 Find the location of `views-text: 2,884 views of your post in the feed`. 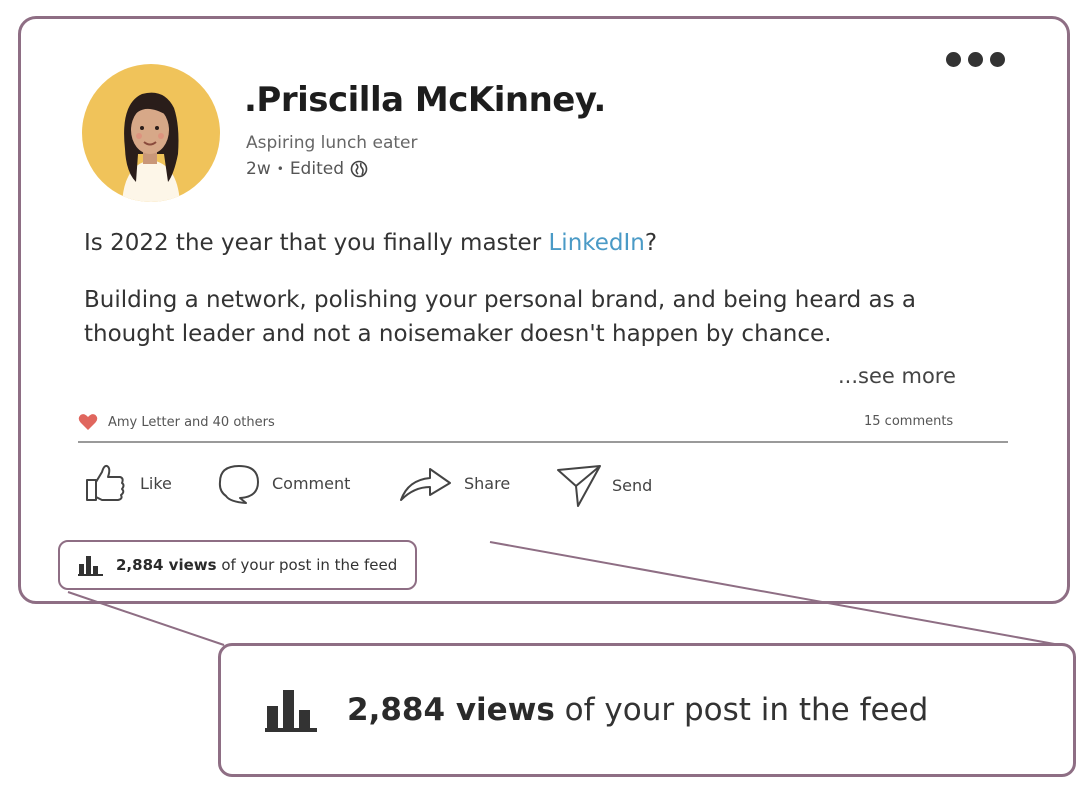

views-text: 2,884 views of your post in the feed is located at coordinates (256, 565).